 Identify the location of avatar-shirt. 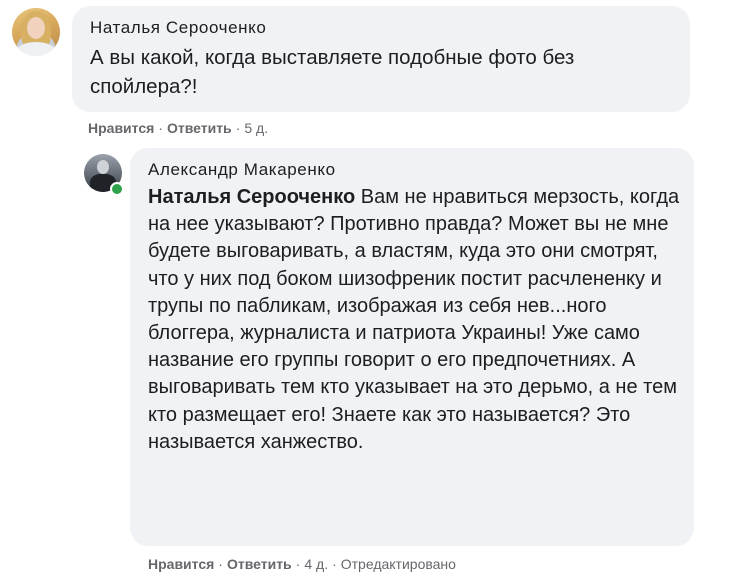
(36, 49).